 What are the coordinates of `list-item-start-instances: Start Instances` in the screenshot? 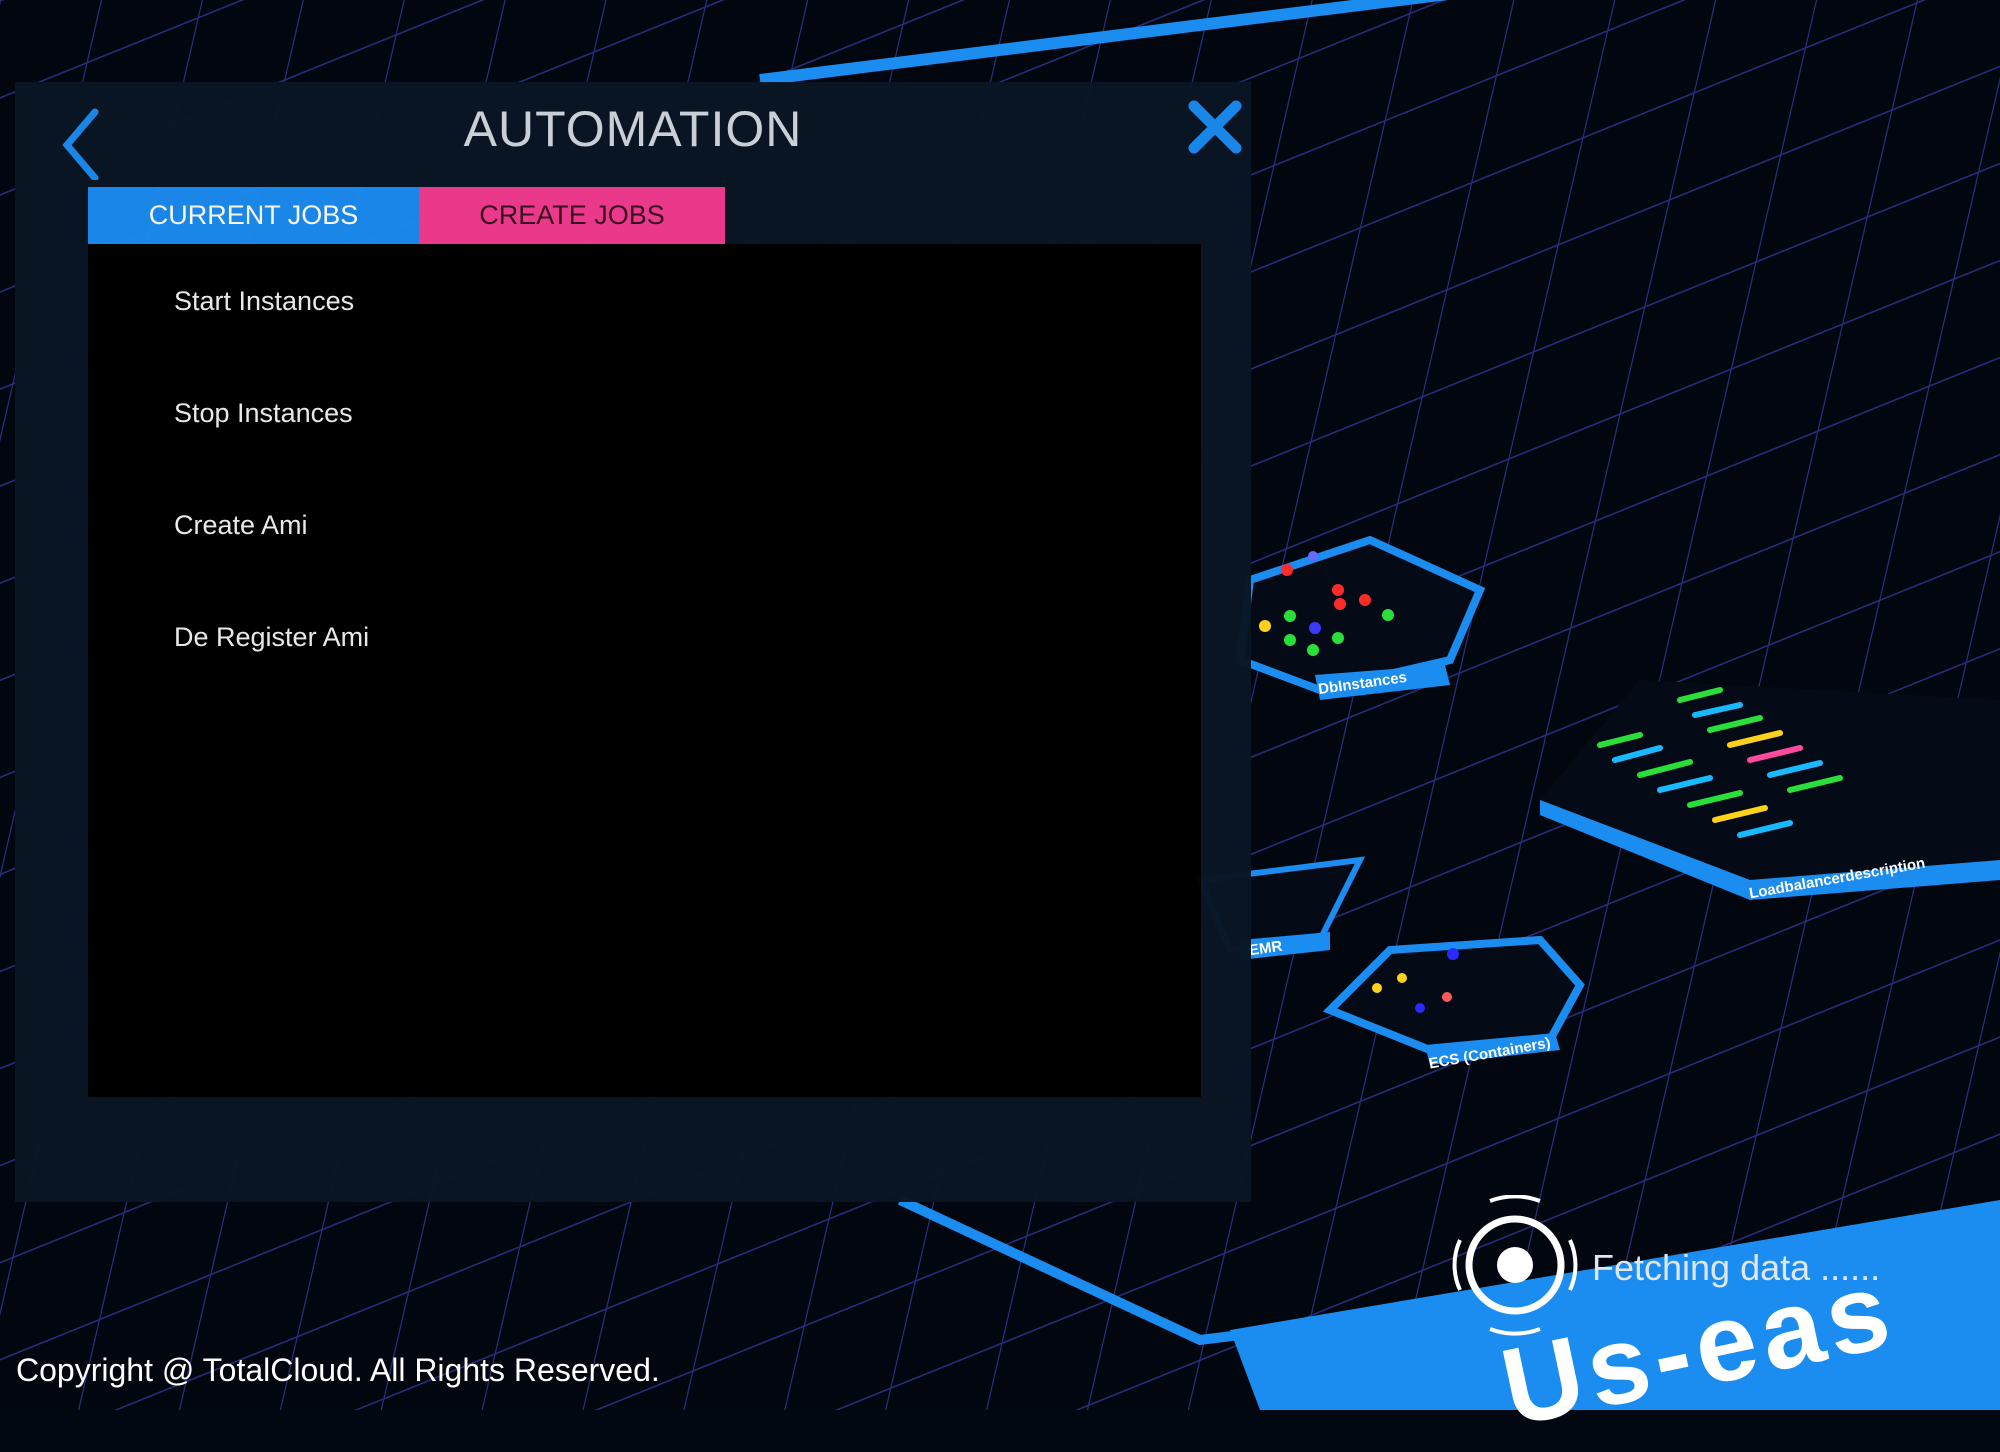 It's located at (264, 301).